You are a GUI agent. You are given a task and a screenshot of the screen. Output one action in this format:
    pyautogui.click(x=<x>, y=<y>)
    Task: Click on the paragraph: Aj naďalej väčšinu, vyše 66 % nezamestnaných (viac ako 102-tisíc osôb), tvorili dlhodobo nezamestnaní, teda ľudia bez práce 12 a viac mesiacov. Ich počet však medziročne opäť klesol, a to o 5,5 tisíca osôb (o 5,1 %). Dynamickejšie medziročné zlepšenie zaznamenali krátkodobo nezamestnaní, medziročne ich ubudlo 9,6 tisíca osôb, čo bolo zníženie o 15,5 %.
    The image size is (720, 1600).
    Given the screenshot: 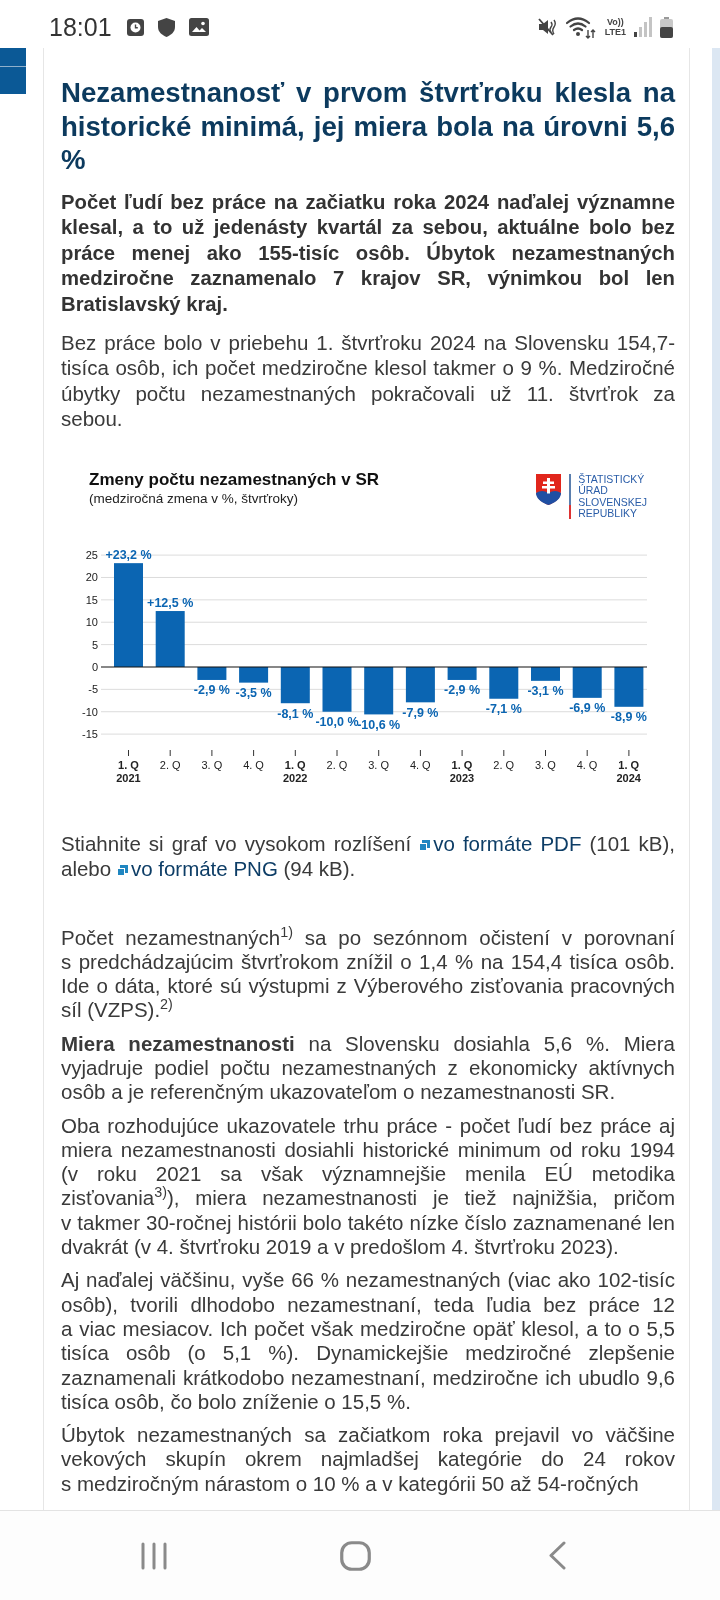 What is the action you would take?
    pyautogui.click(x=368, y=1341)
    